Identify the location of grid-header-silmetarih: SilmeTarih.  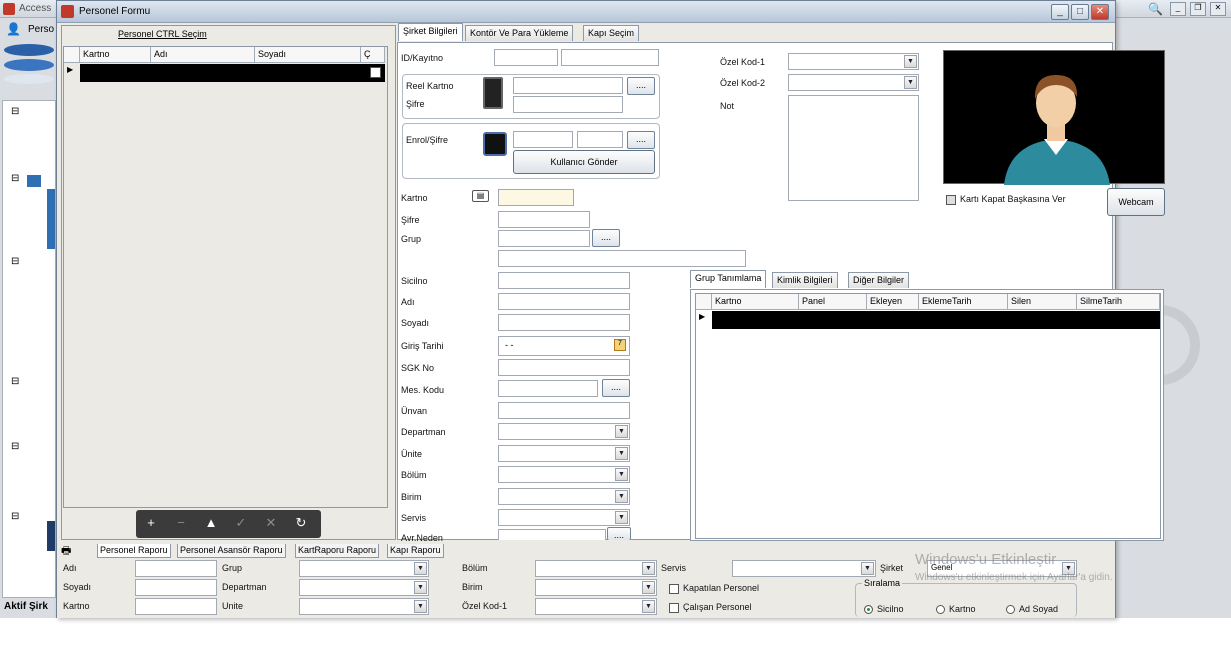
(1118, 302).